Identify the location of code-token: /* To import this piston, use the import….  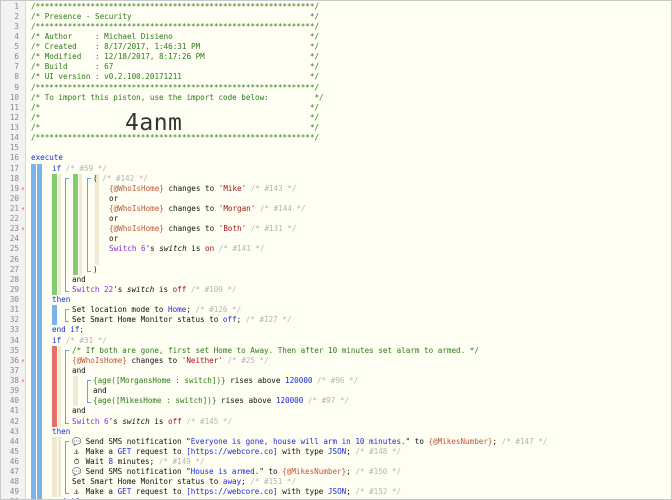
(177, 97).